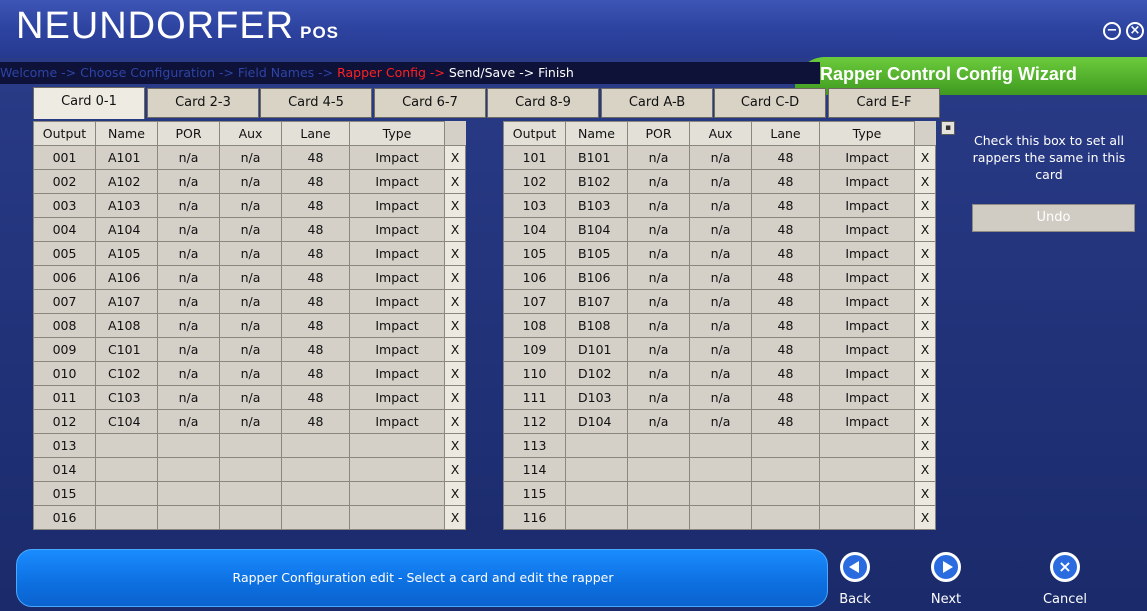  Describe the element at coordinates (596, 325) in the screenshot. I see `grid-cell-name: B108` at that location.